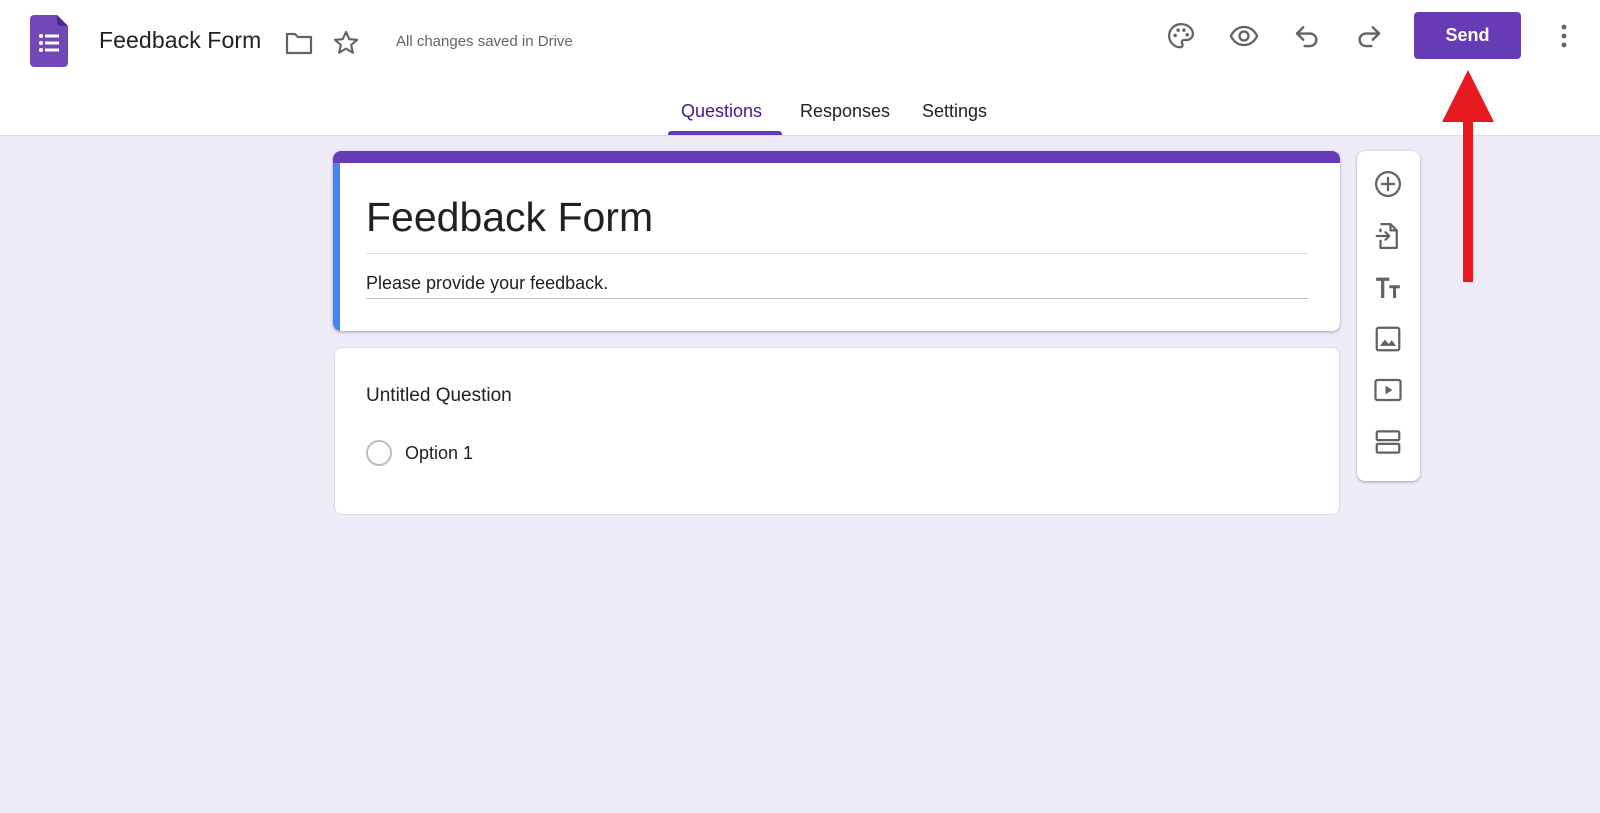 The width and height of the screenshot is (1600, 813). What do you see at coordinates (845, 111) in the screenshot?
I see `tab-responses: Responses` at bounding box center [845, 111].